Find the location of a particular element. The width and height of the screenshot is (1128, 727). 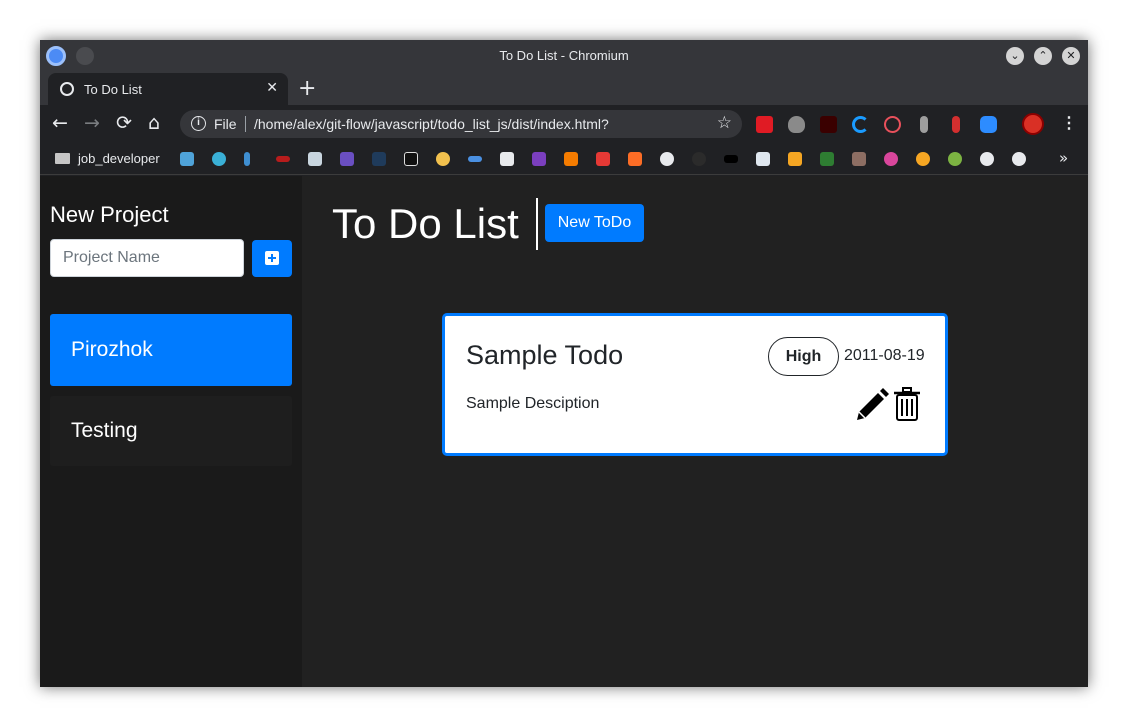

todo-description: Sample Desciption is located at coordinates (533, 403).